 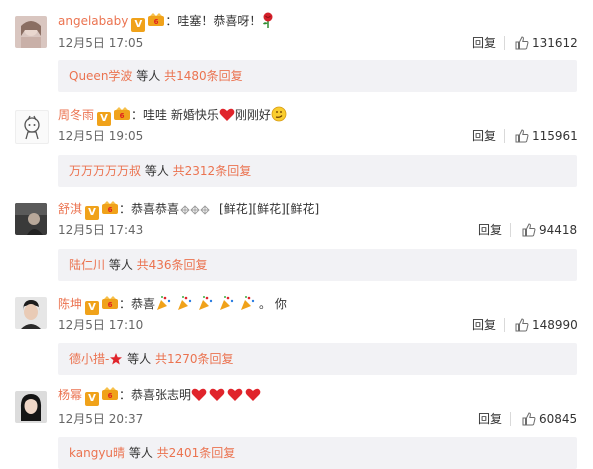 What do you see at coordinates (203, 76) in the screenshot?
I see `reply-count-link: 共1480条回复` at bounding box center [203, 76].